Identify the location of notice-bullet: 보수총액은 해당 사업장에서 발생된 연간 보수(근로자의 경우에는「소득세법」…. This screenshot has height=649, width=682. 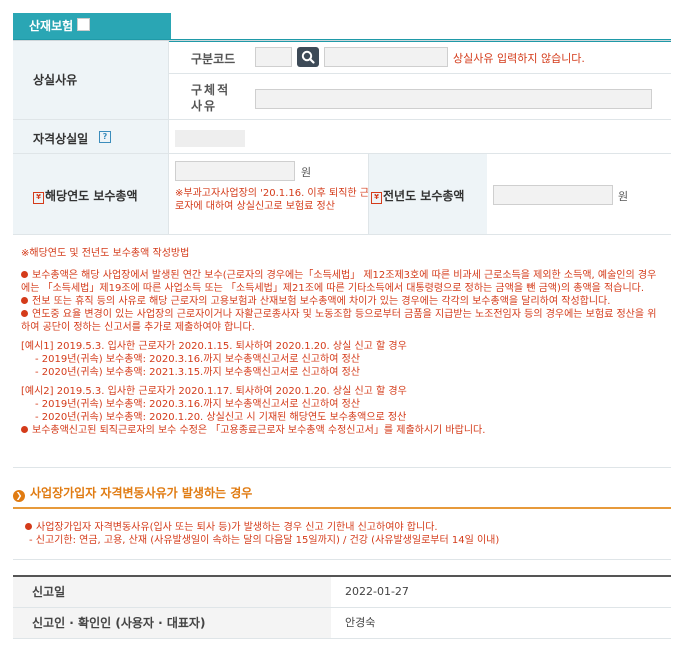
(341, 282).